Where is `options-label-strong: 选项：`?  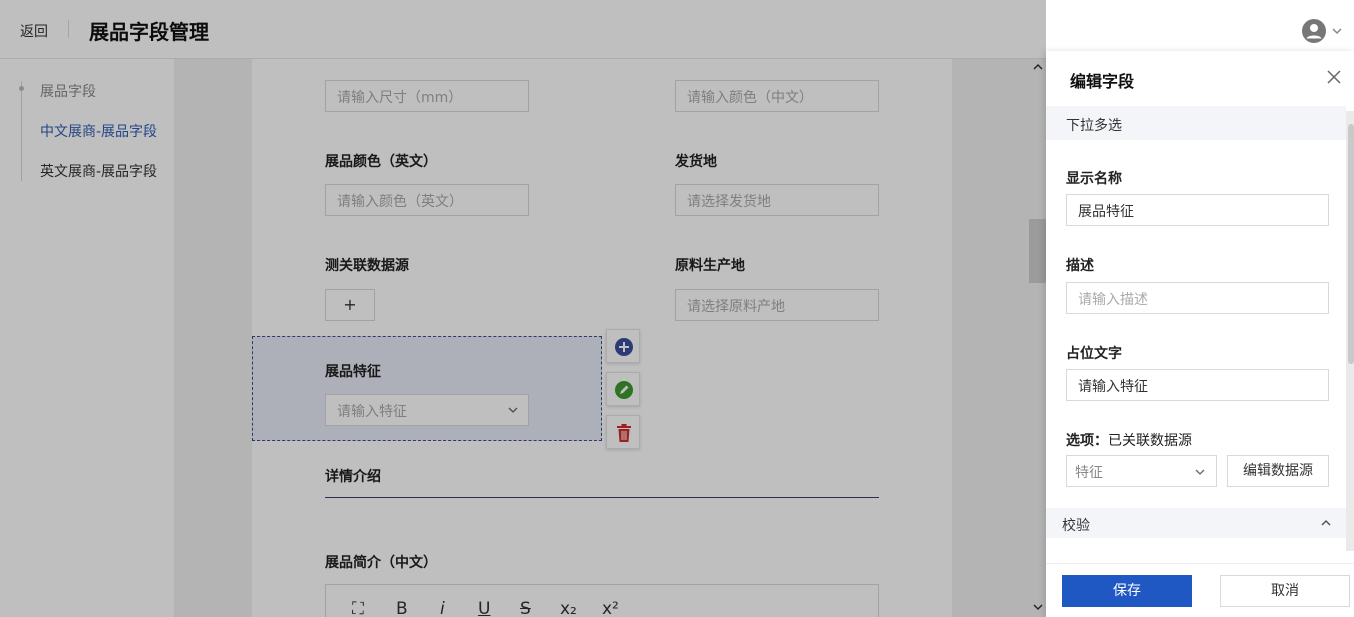
options-label-strong: 选项： is located at coordinates (1087, 441).